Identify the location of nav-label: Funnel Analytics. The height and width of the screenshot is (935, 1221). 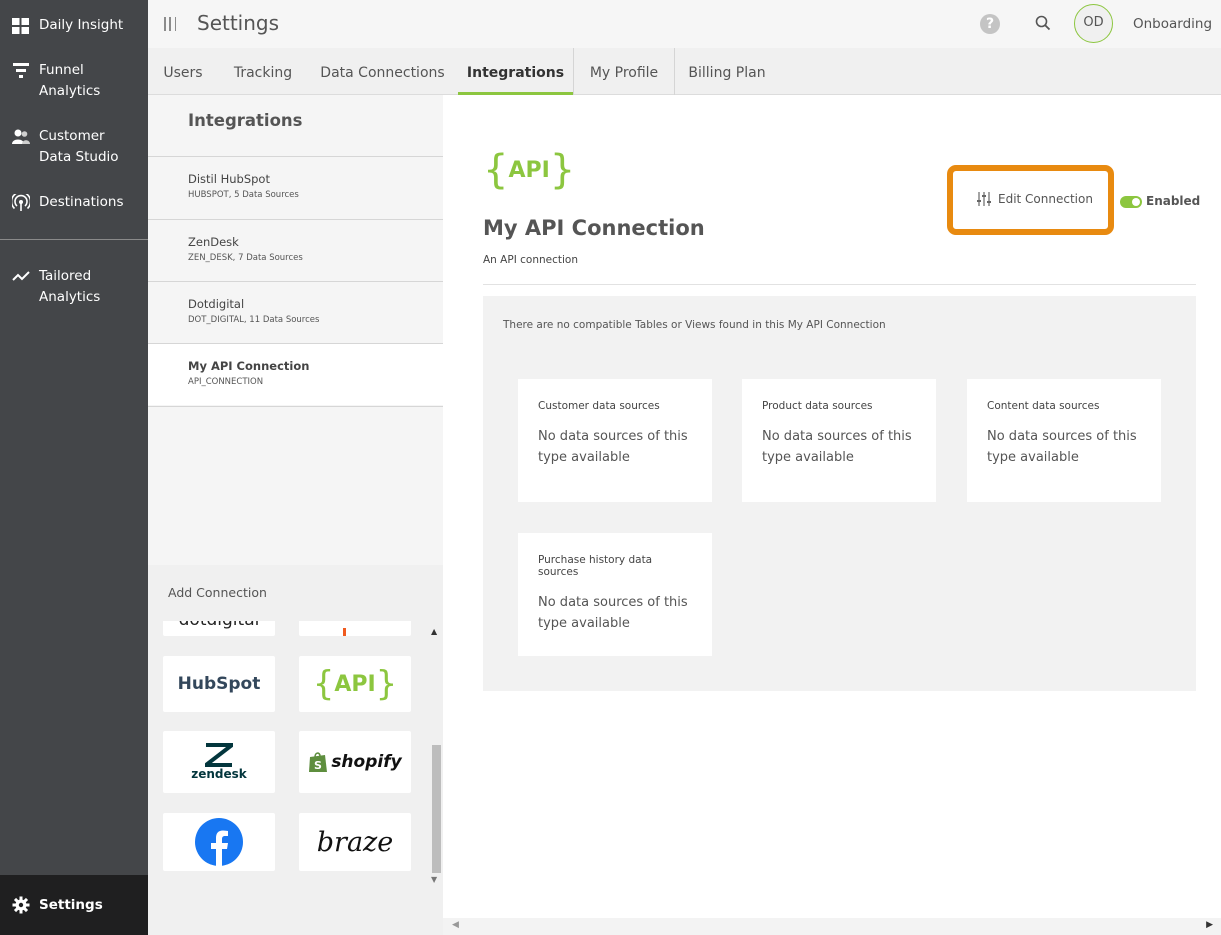
(70, 80).